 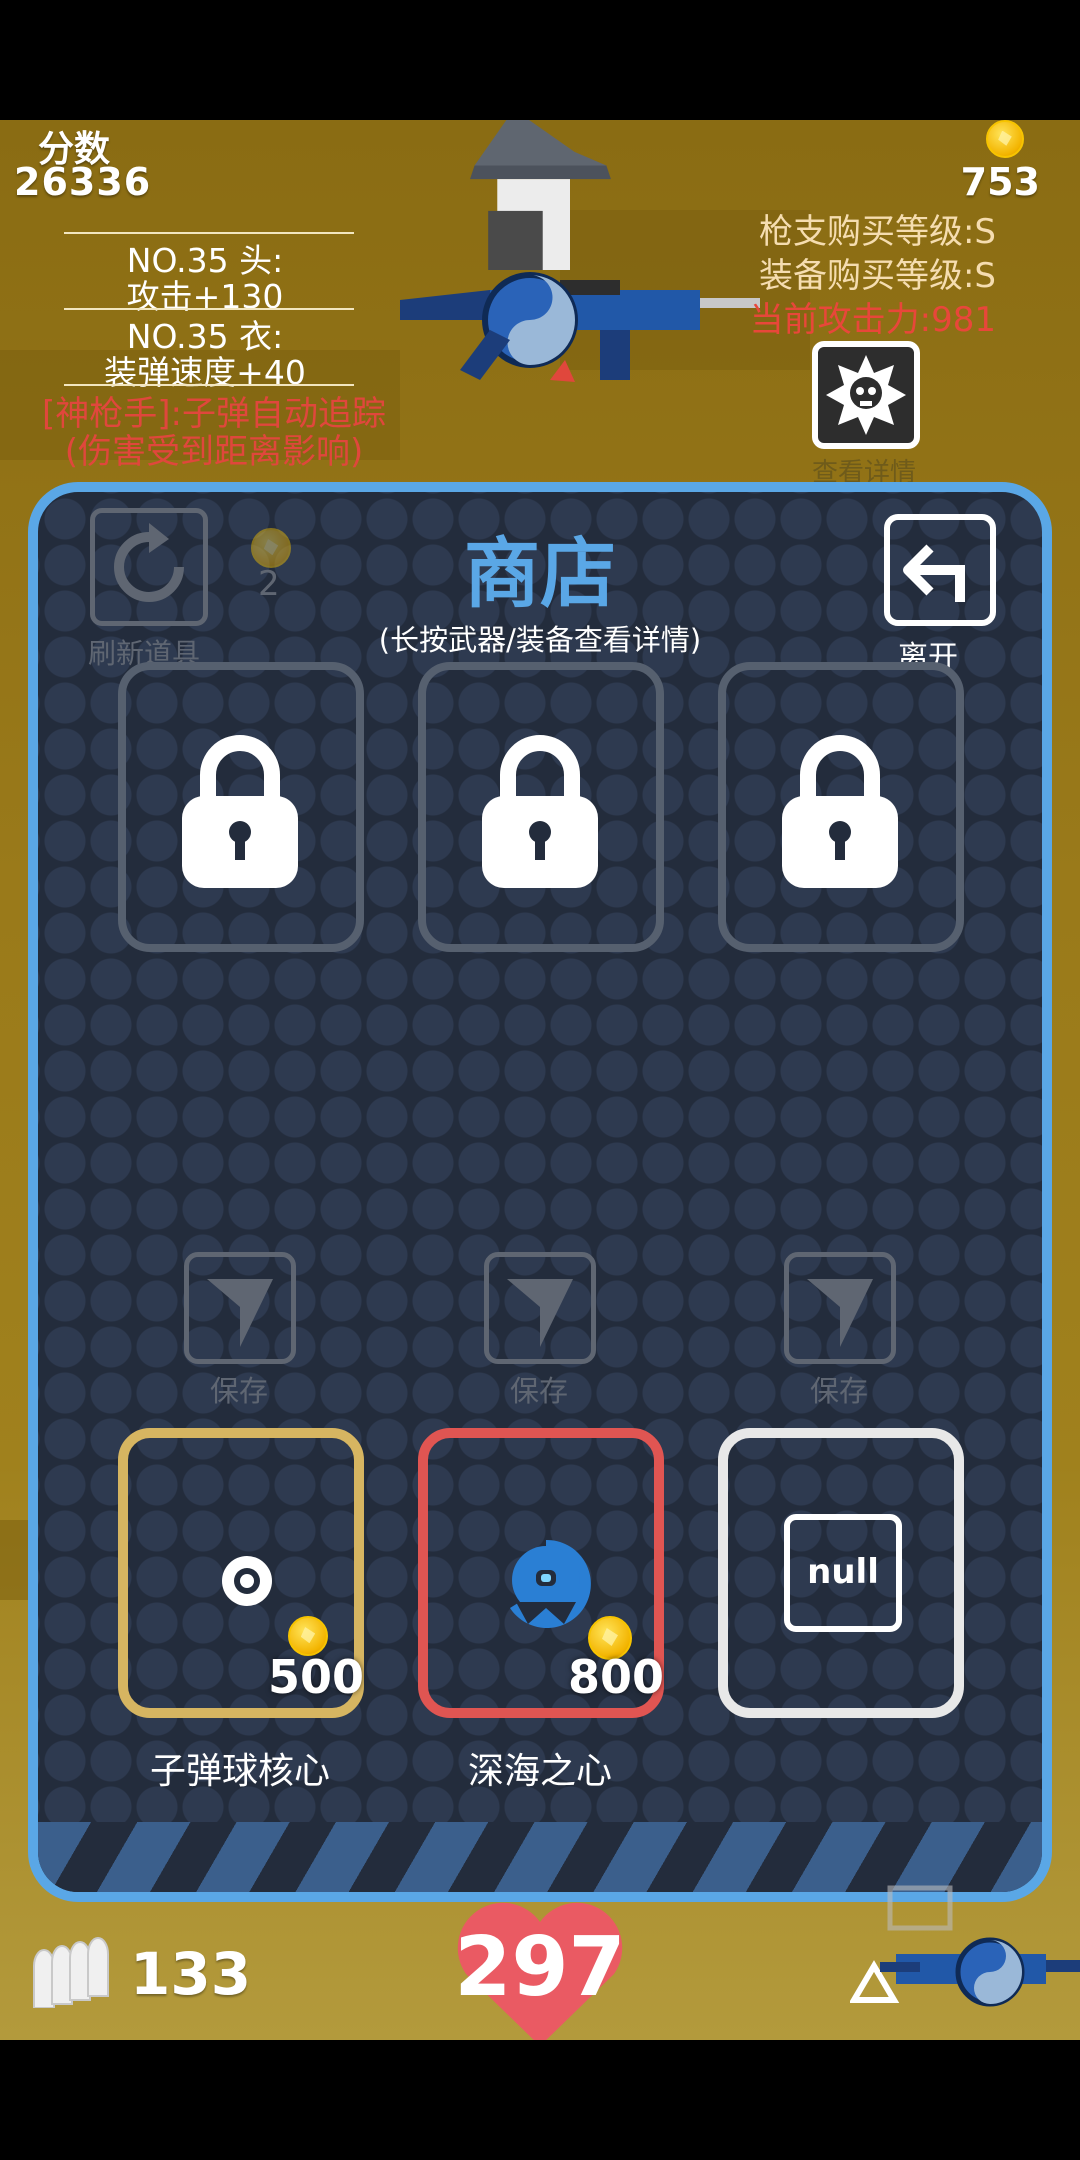 I want to click on coin-count: 753, so click(x=1000, y=182).